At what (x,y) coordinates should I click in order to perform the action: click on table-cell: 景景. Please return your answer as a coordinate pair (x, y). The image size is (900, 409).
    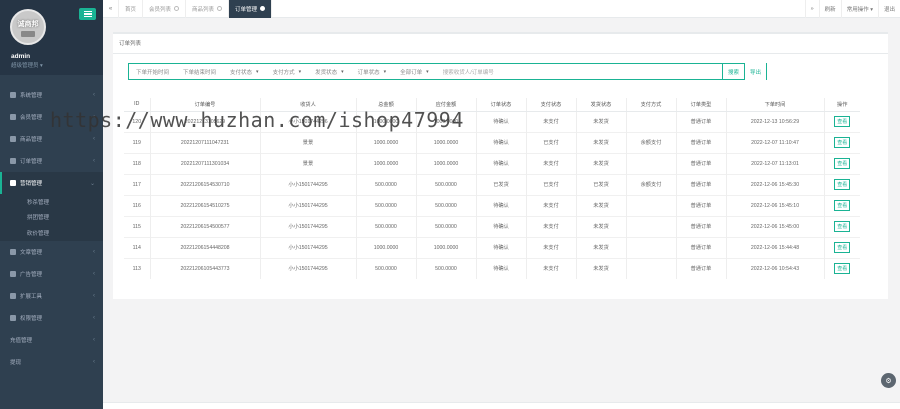
    Looking at the image, I should click on (307, 163).